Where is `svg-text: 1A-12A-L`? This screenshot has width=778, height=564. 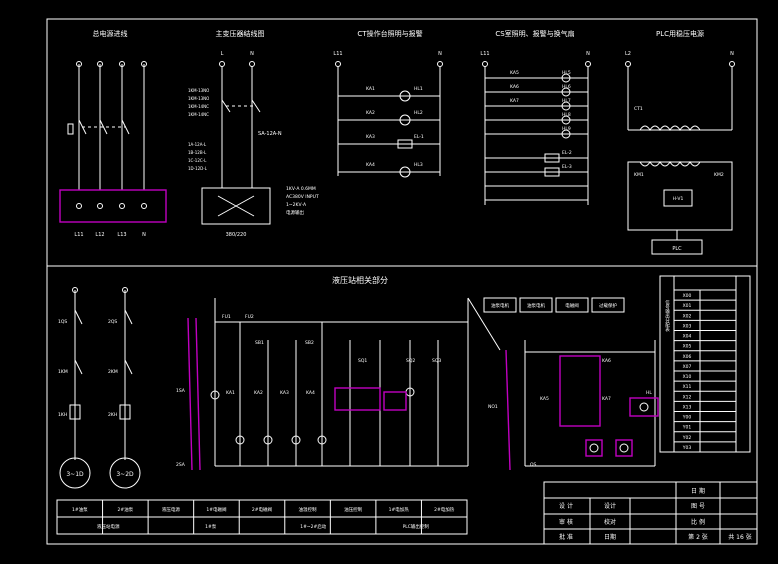 svg-text: 1A-12A-L is located at coordinates (197, 144).